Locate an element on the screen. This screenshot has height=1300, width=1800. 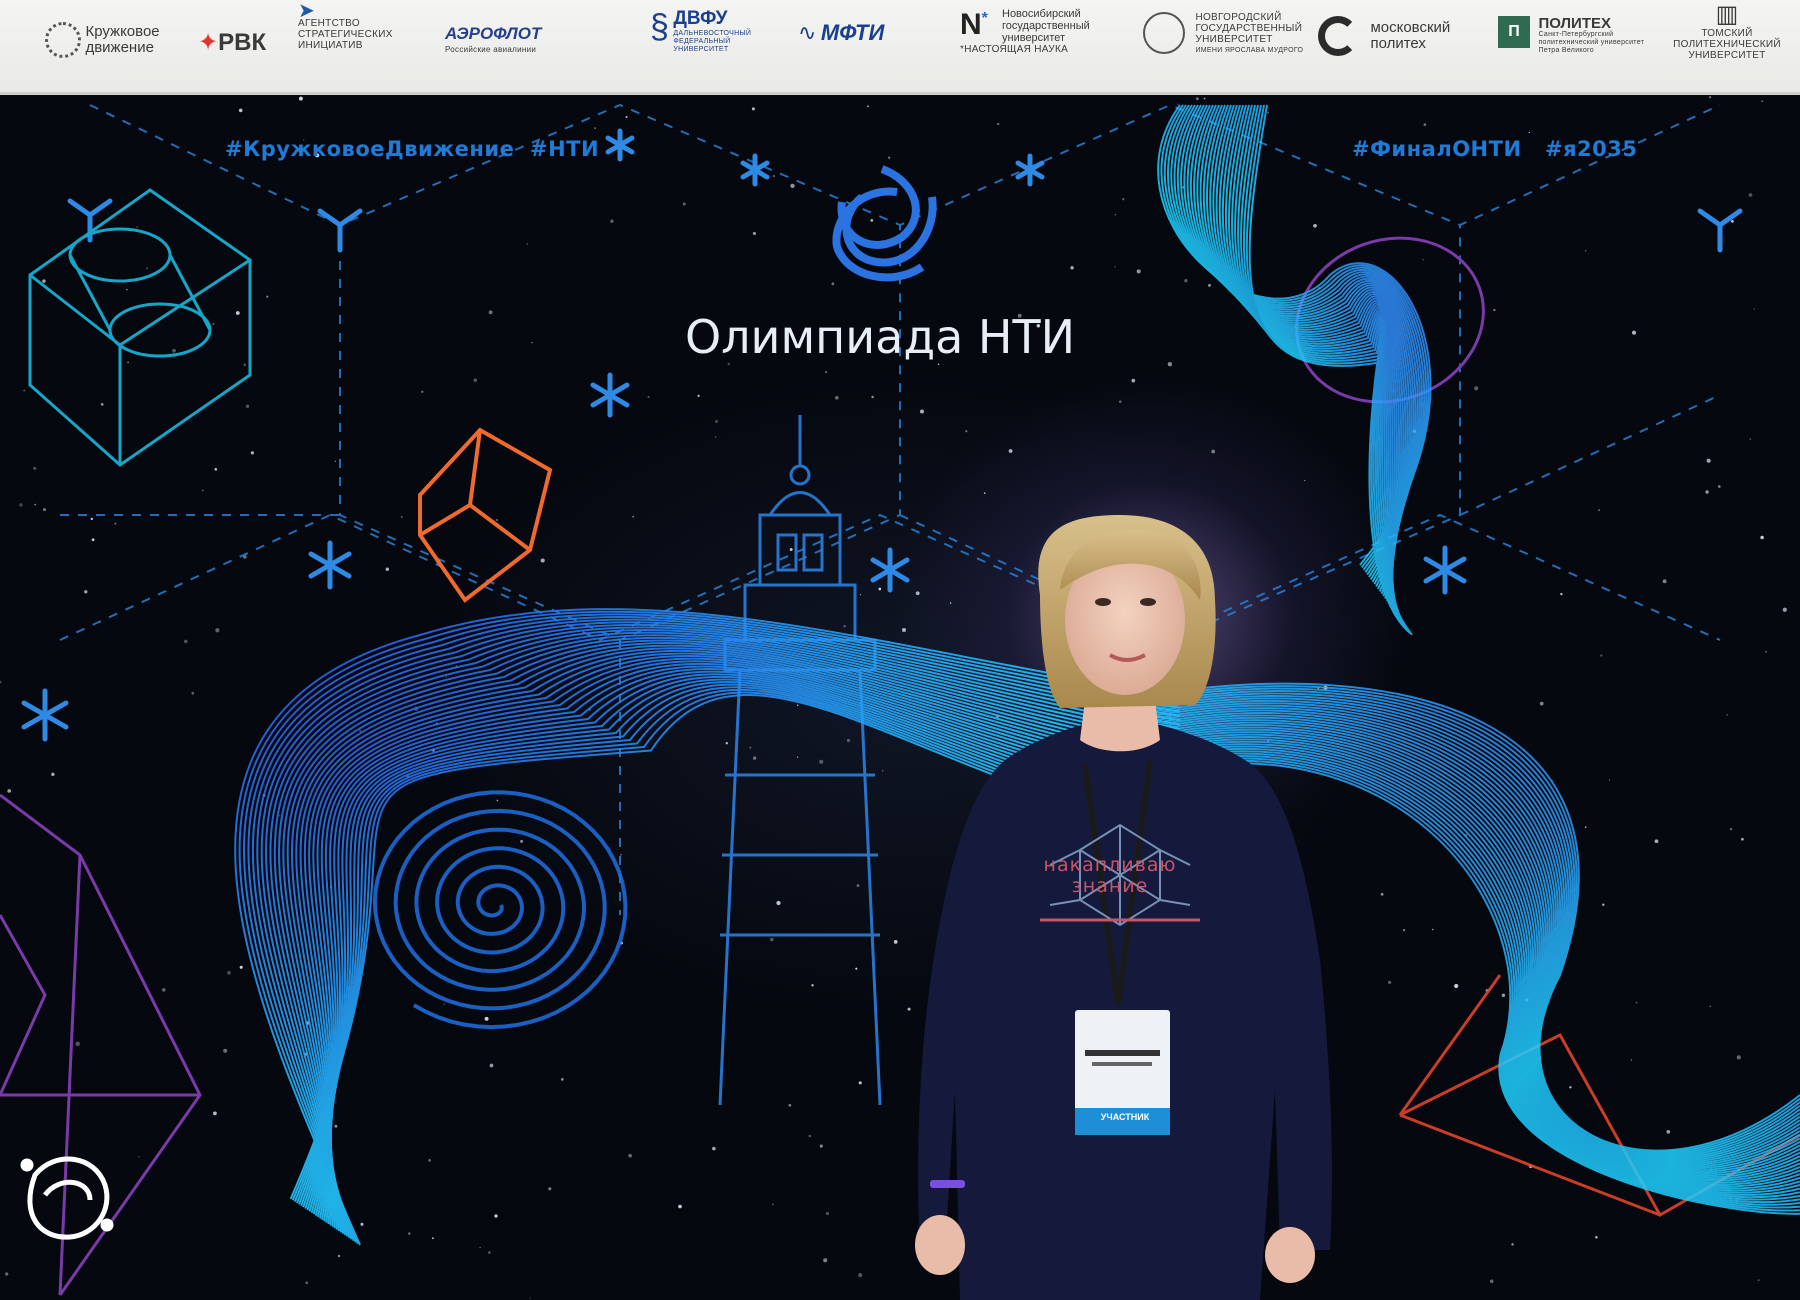
badge-name-line is located at coordinates (1122, 1053).